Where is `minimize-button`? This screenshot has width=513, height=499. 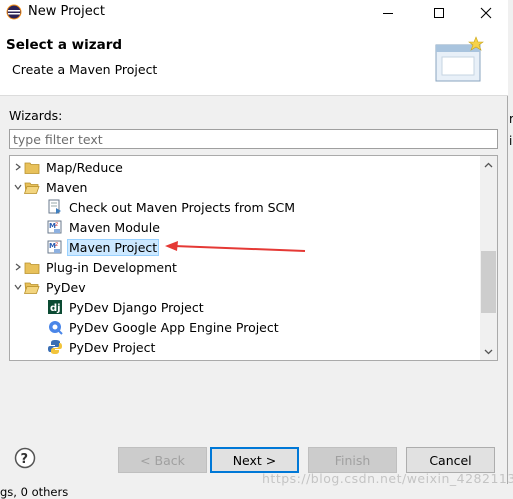 minimize-button is located at coordinates (388, 12).